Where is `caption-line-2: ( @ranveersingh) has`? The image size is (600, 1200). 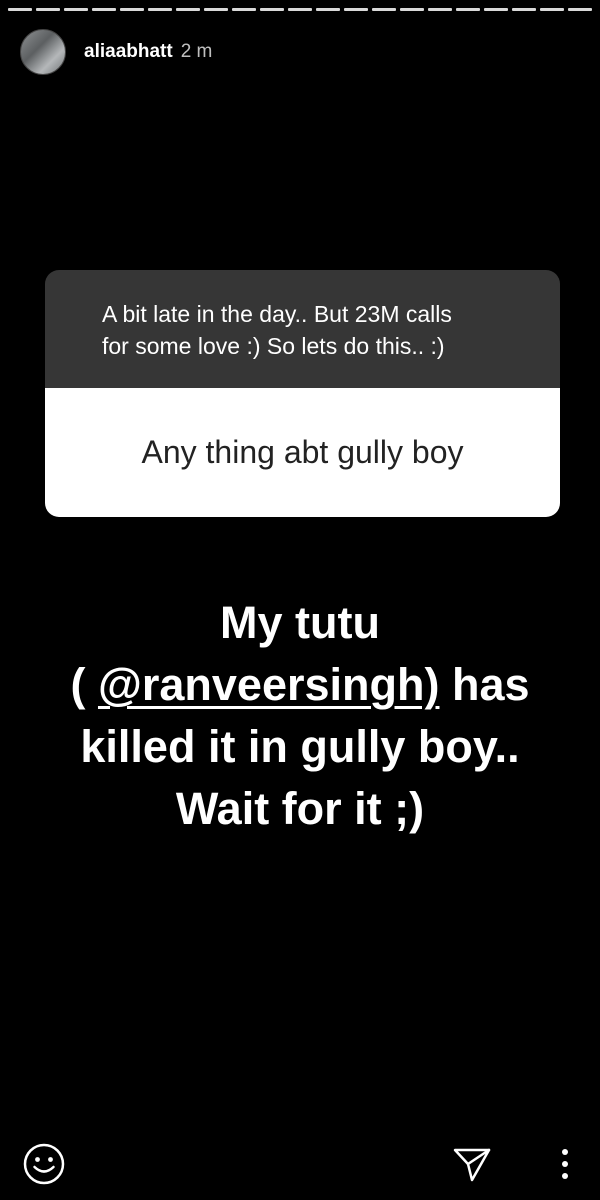
caption-line-2: ( @ranveersingh) has is located at coordinates (300, 685).